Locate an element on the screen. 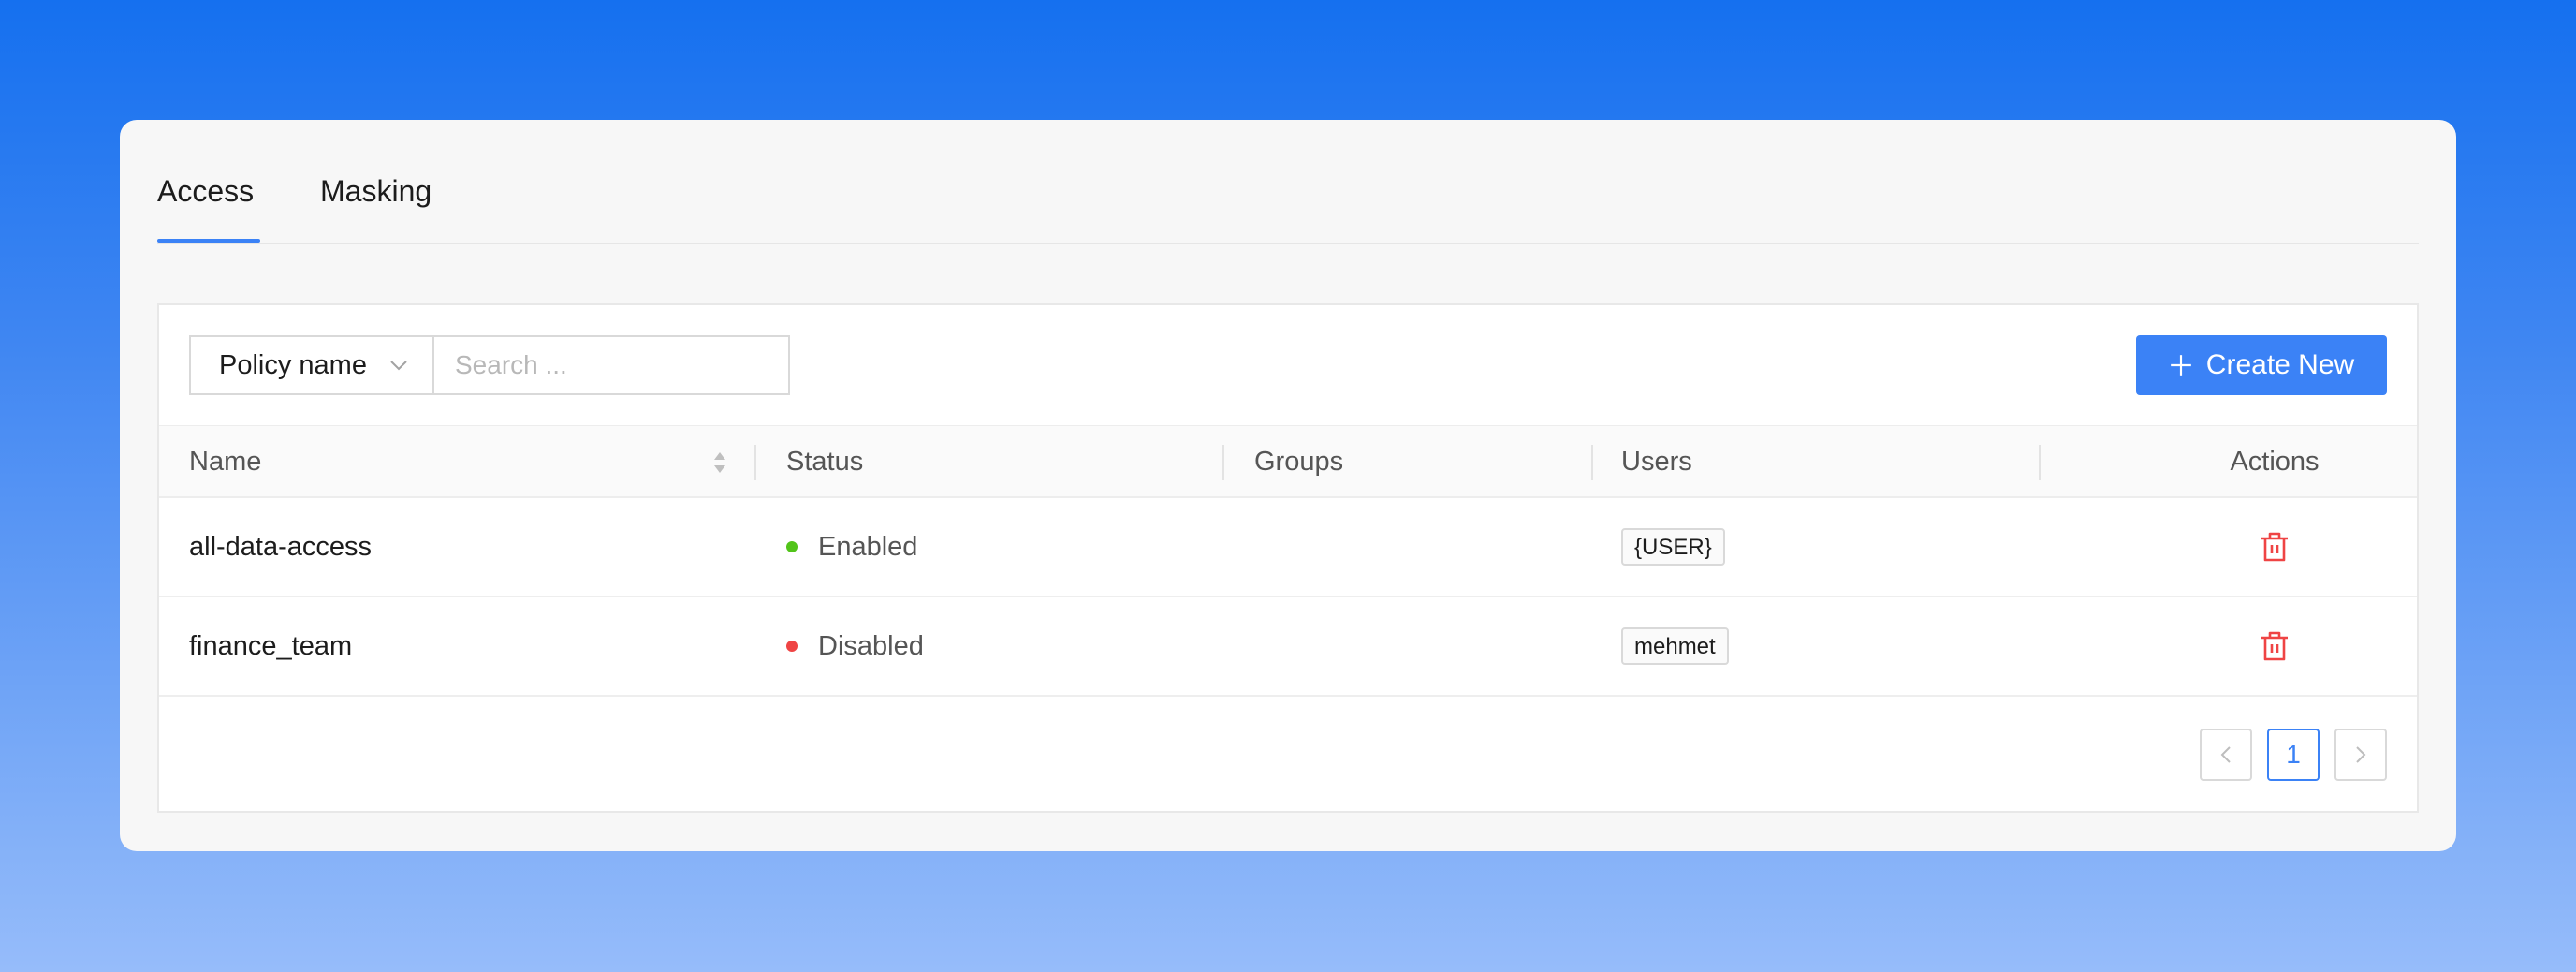  status-badge: Disabled is located at coordinates (855, 646).